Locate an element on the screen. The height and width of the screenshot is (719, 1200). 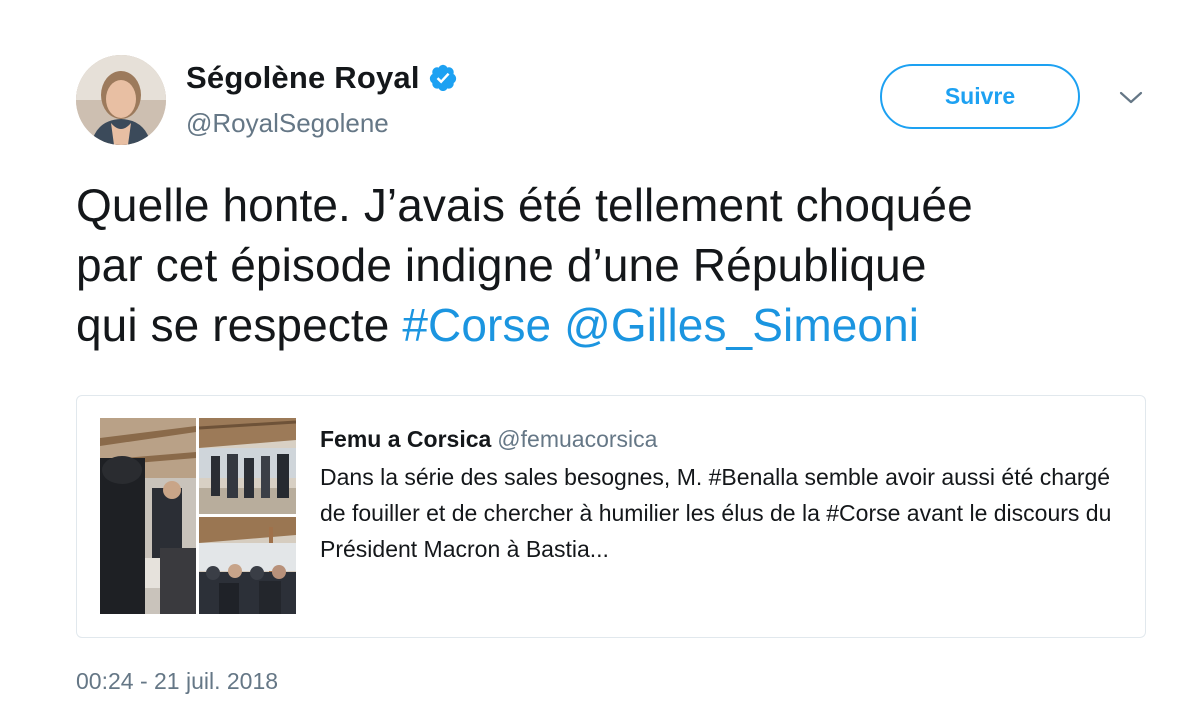
tweet-line: qui se respecte #Corse @Gilles_Simeoni is located at coordinates (621, 325).